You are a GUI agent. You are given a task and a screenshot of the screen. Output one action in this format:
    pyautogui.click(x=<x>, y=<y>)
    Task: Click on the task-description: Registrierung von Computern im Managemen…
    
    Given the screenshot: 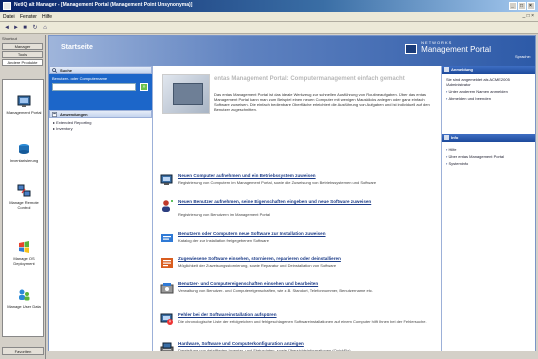 What is the action you would take?
    pyautogui.click(x=277, y=182)
    